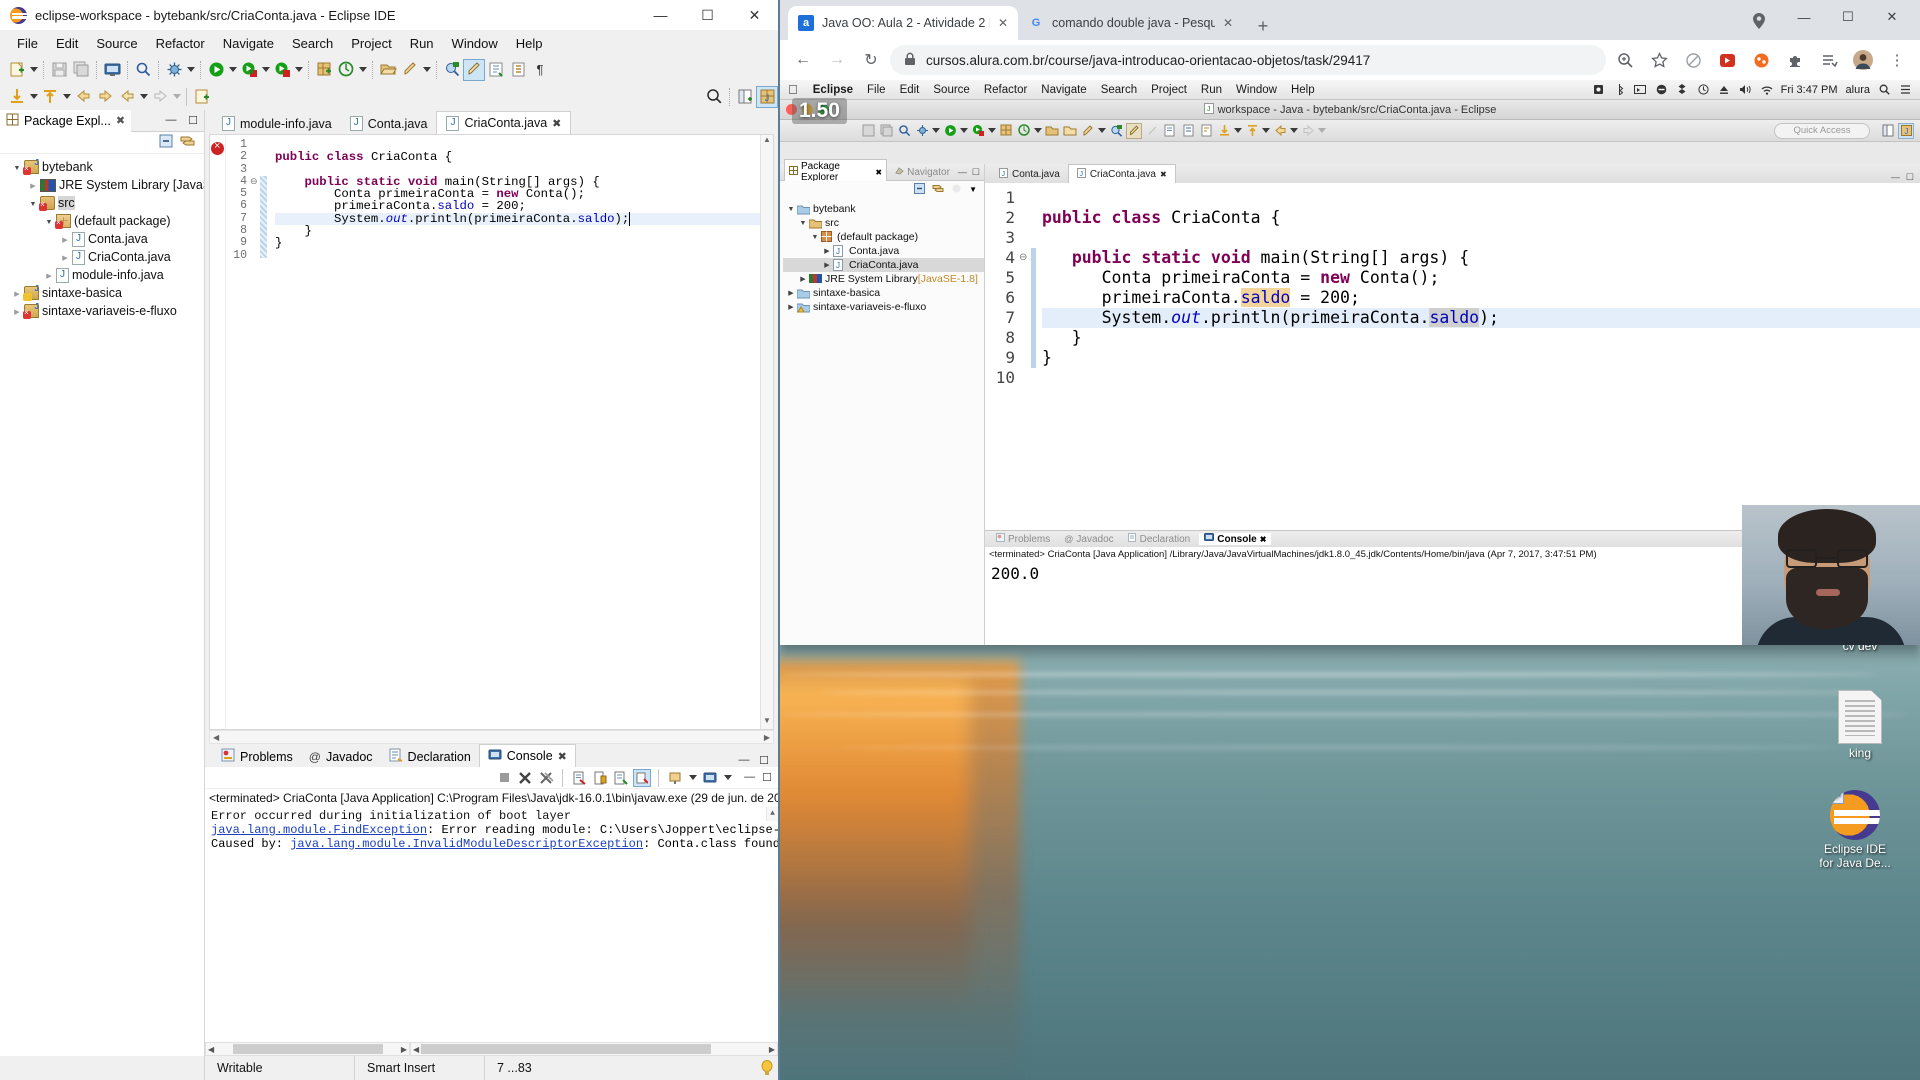 The width and height of the screenshot is (1920, 1080). Describe the element at coordinates (319, 830) in the screenshot. I see `stacktrace-link: java.lang.module.FindException` at that location.